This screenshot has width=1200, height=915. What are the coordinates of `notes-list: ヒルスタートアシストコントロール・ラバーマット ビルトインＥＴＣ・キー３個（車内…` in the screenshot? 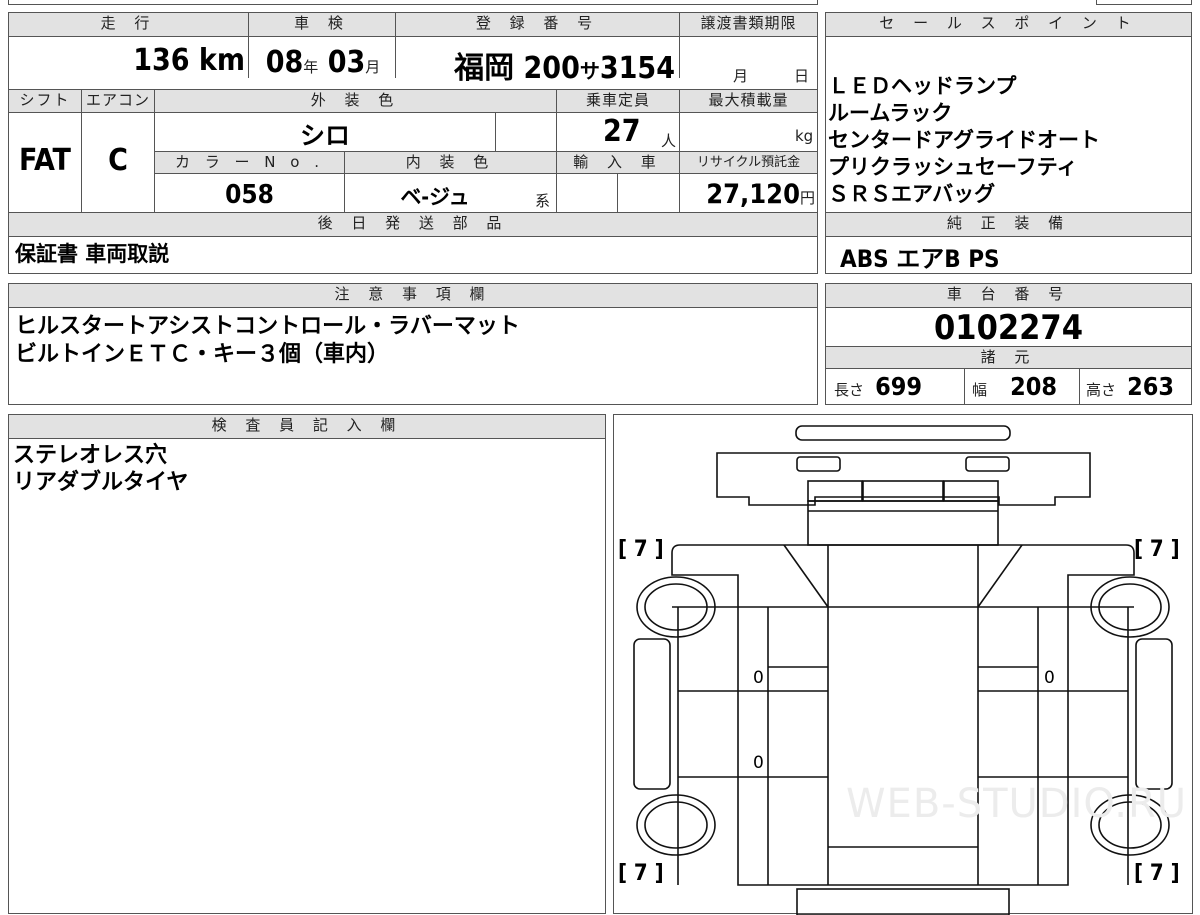 It's located at (267, 341).